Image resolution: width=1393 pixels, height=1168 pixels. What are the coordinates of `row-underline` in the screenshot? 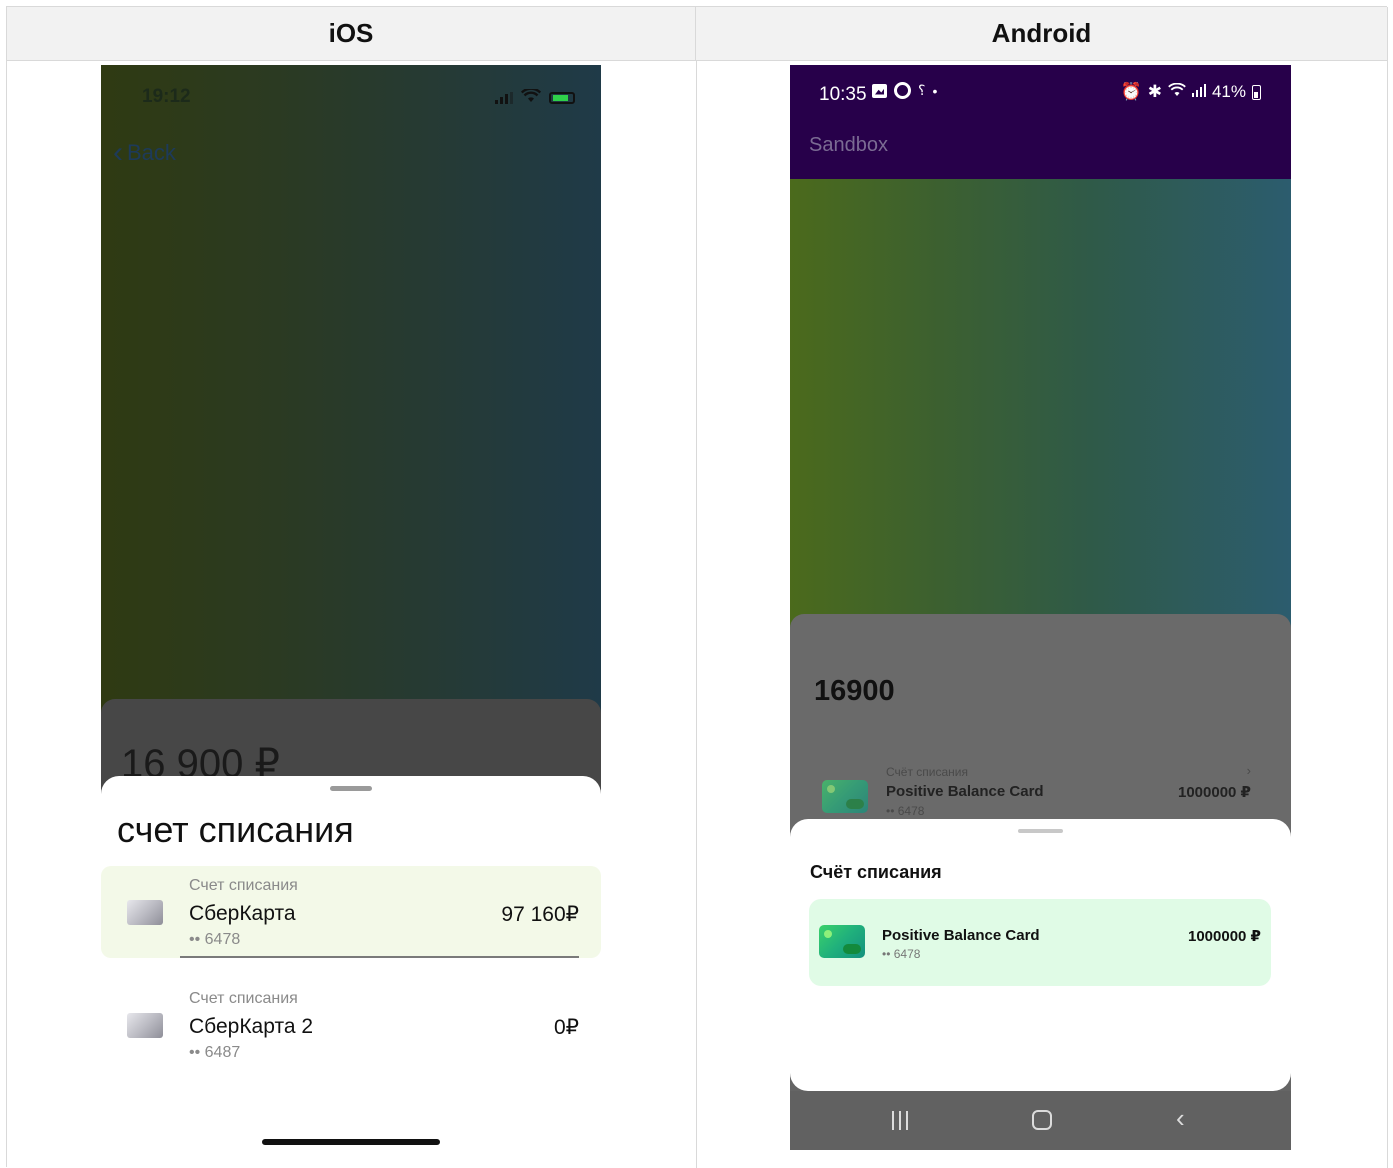 It's located at (379, 957).